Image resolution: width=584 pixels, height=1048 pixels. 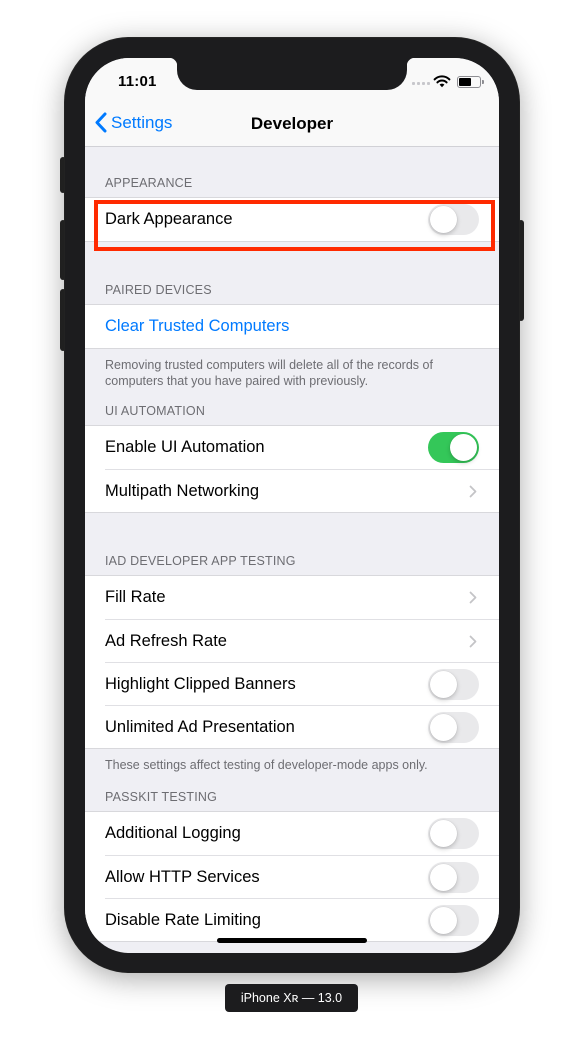 What do you see at coordinates (161, 797) in the screenshot?
I see `section-header-passkit: PassKit Testing` at bounding box center [161, 797].